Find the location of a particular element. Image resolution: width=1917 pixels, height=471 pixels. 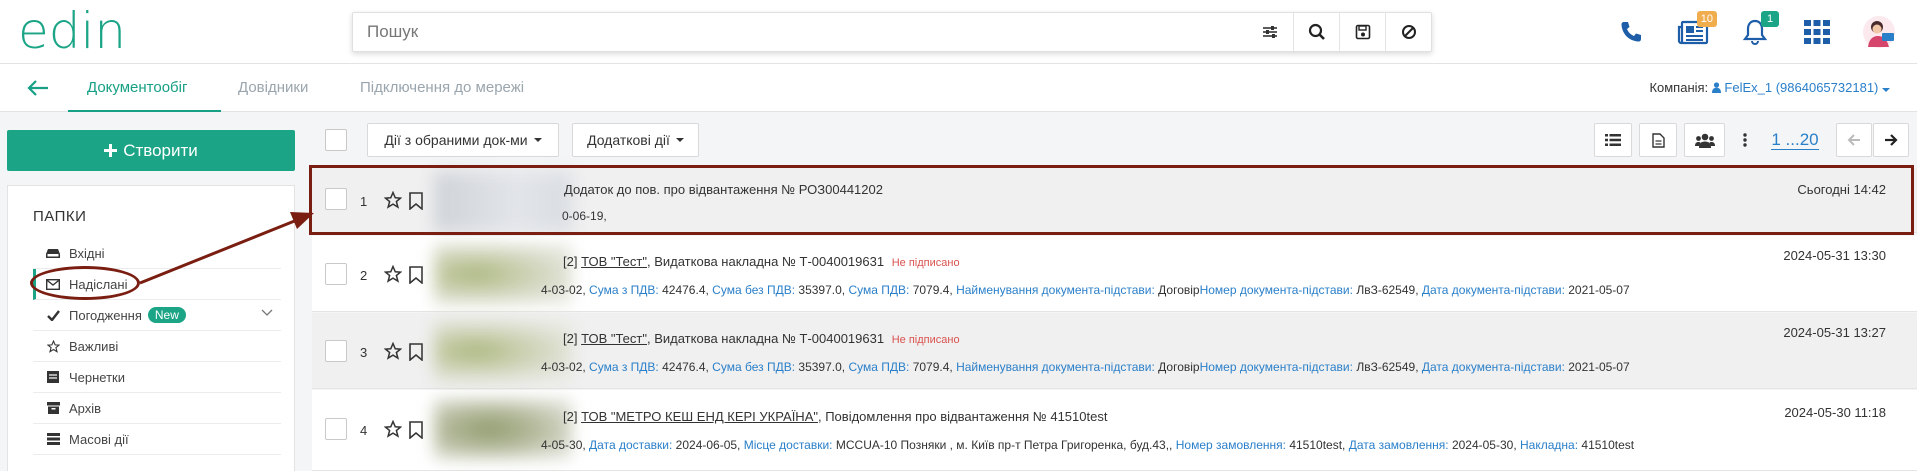

top-header: edin Пошук 10 1 is located at coordinates (958, 32).